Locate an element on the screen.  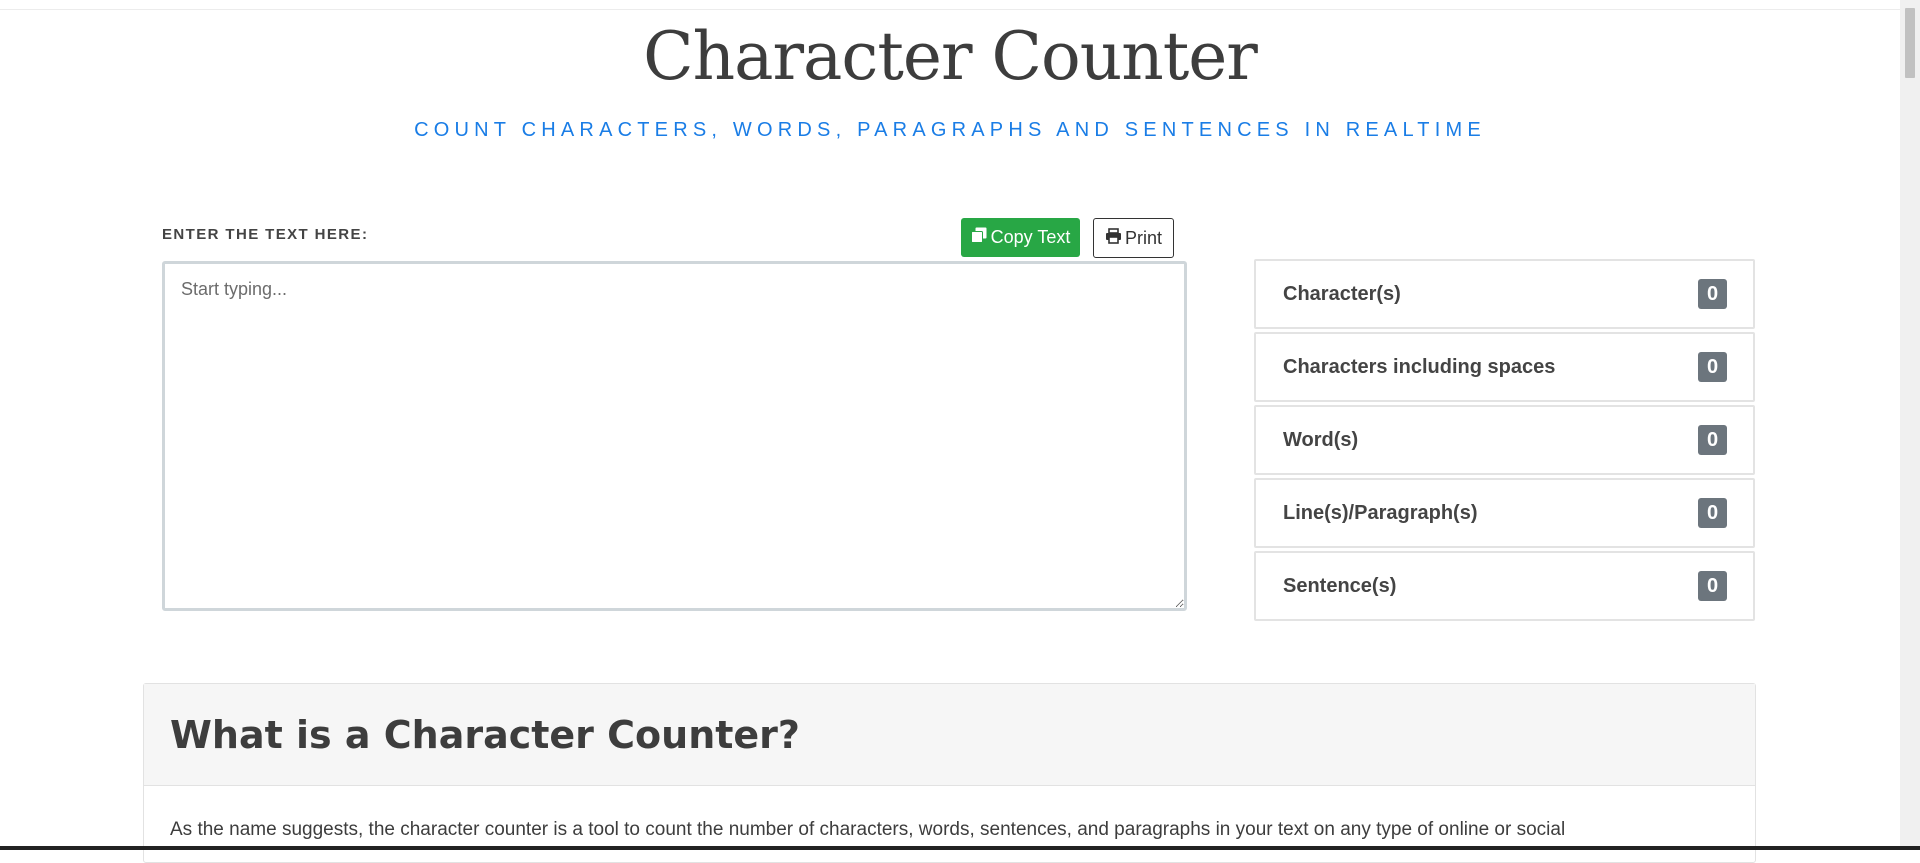
stat-label: Word(s) is located at coordinates (1321, 439).